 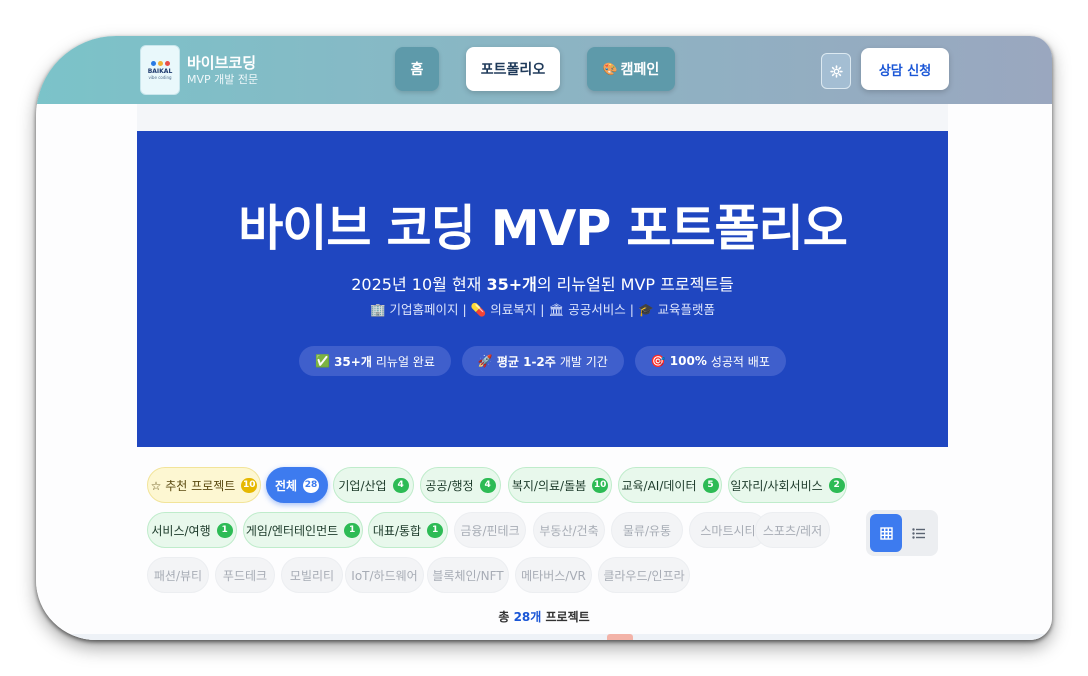 What do you see at coordinates (377, 309) in the screenshot?
I see `building-icon: 🏢` at bounding box center [377, 309].